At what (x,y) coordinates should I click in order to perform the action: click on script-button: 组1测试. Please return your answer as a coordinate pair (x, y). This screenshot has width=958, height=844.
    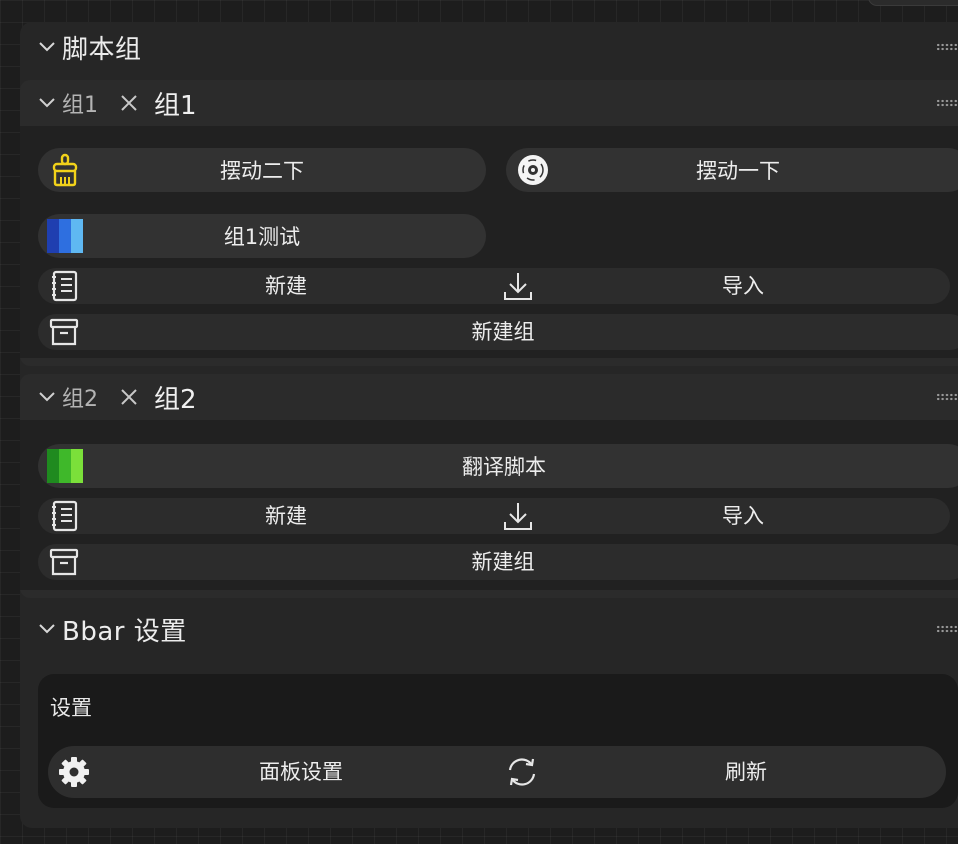
    Looking at the image, I should click on (262, 236).